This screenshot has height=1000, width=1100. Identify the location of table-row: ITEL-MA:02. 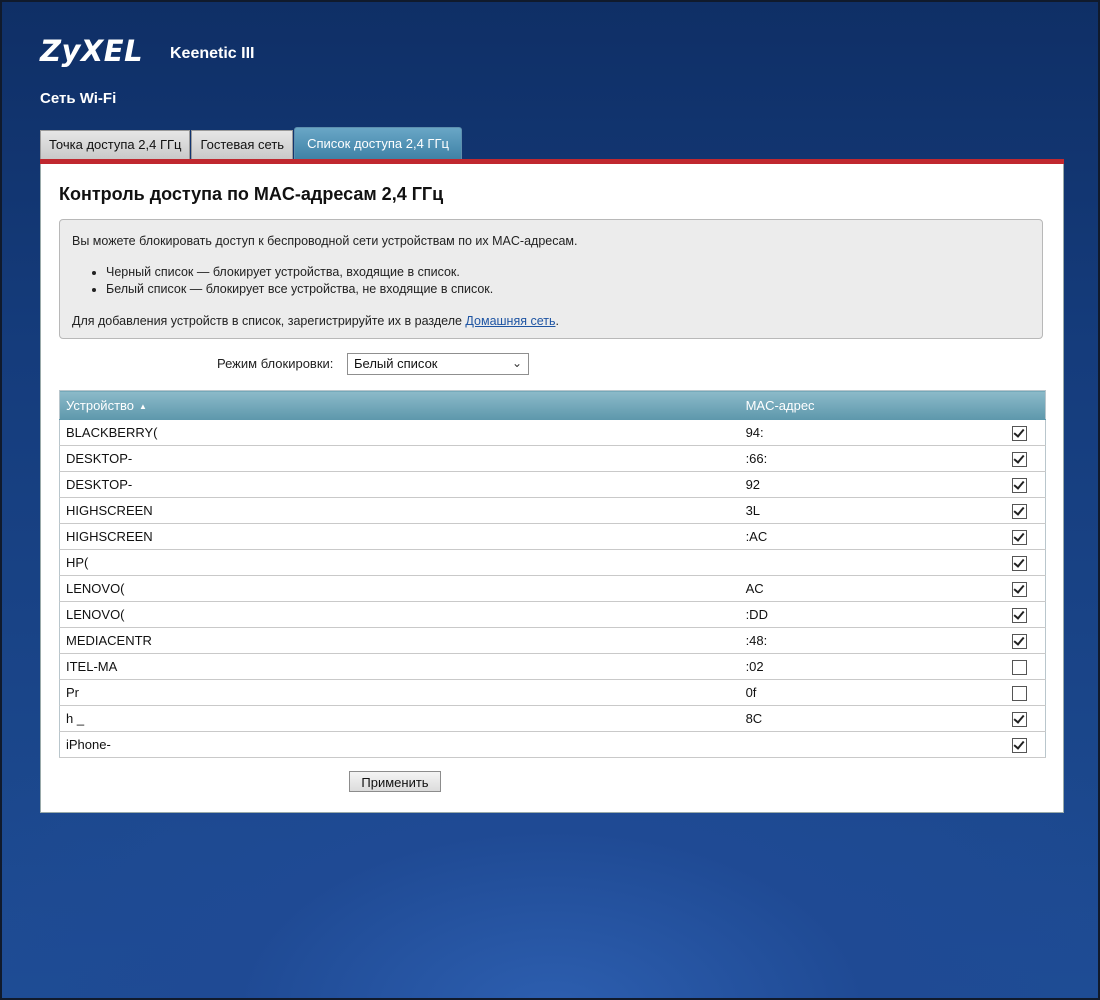
(552, 666).